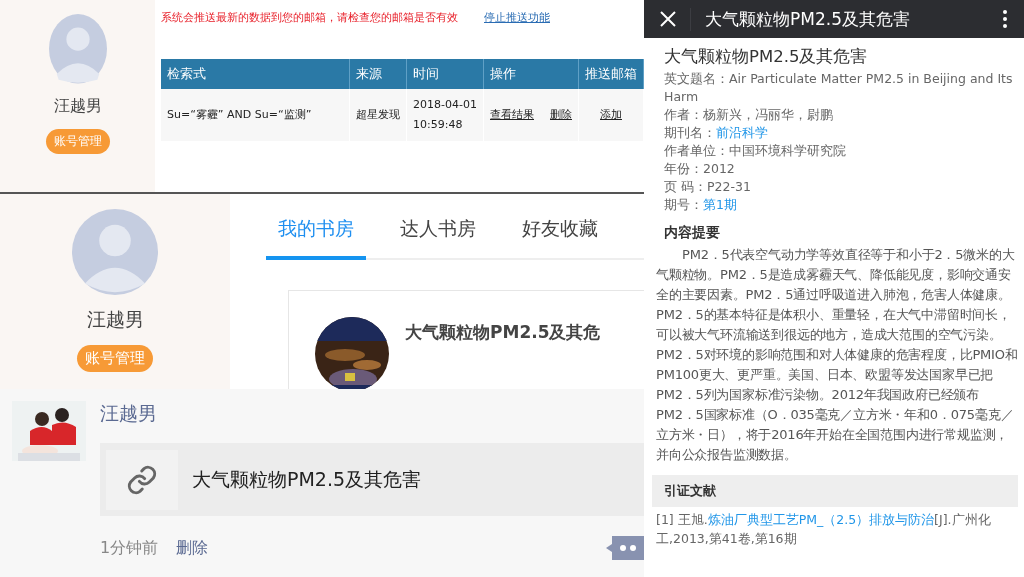 The width and height of the screenshot is (1024, 577). What do you see at coordinates (512, 114) in the screenshot?
I see `view-results-link: 查看结果` at bounding box center [512, 114].